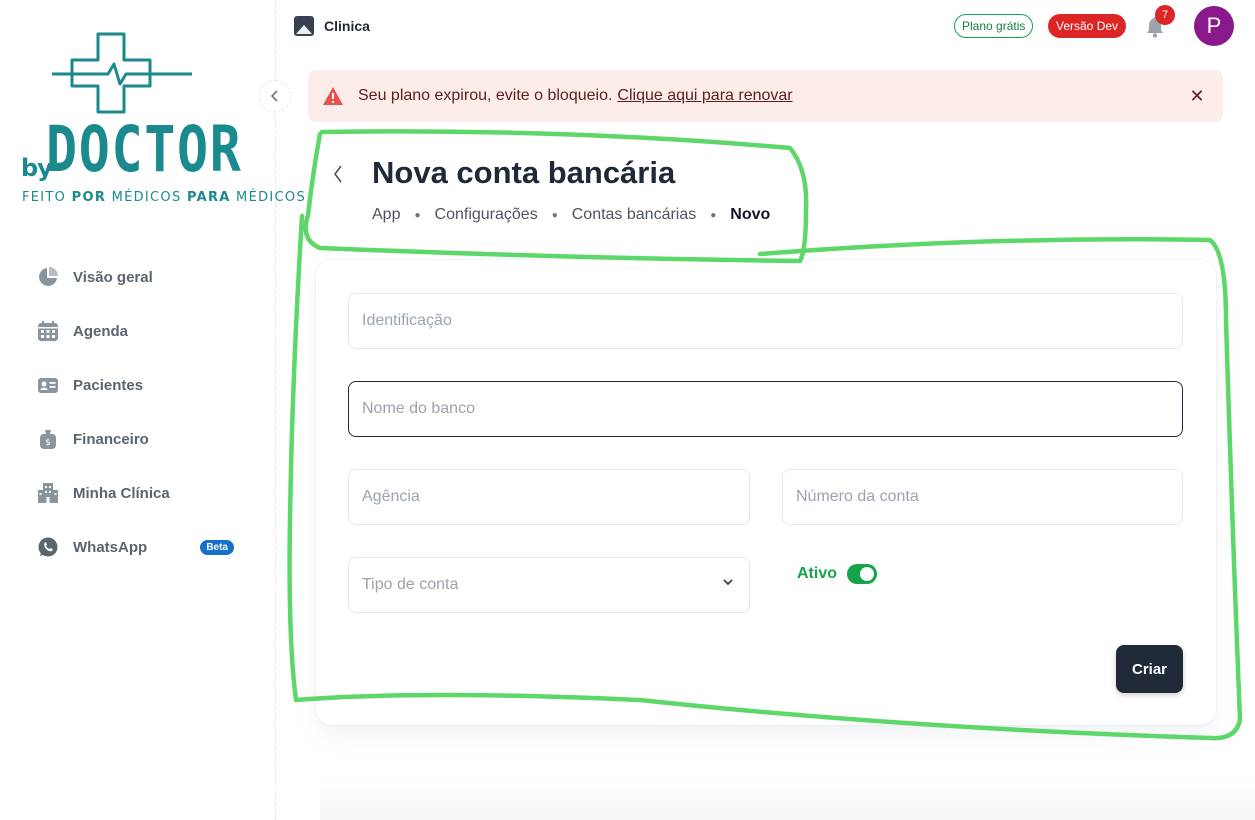 The width and height of the screenshot is (1255, 820). I want to click on pie-chart-icon, so click(48, 277).